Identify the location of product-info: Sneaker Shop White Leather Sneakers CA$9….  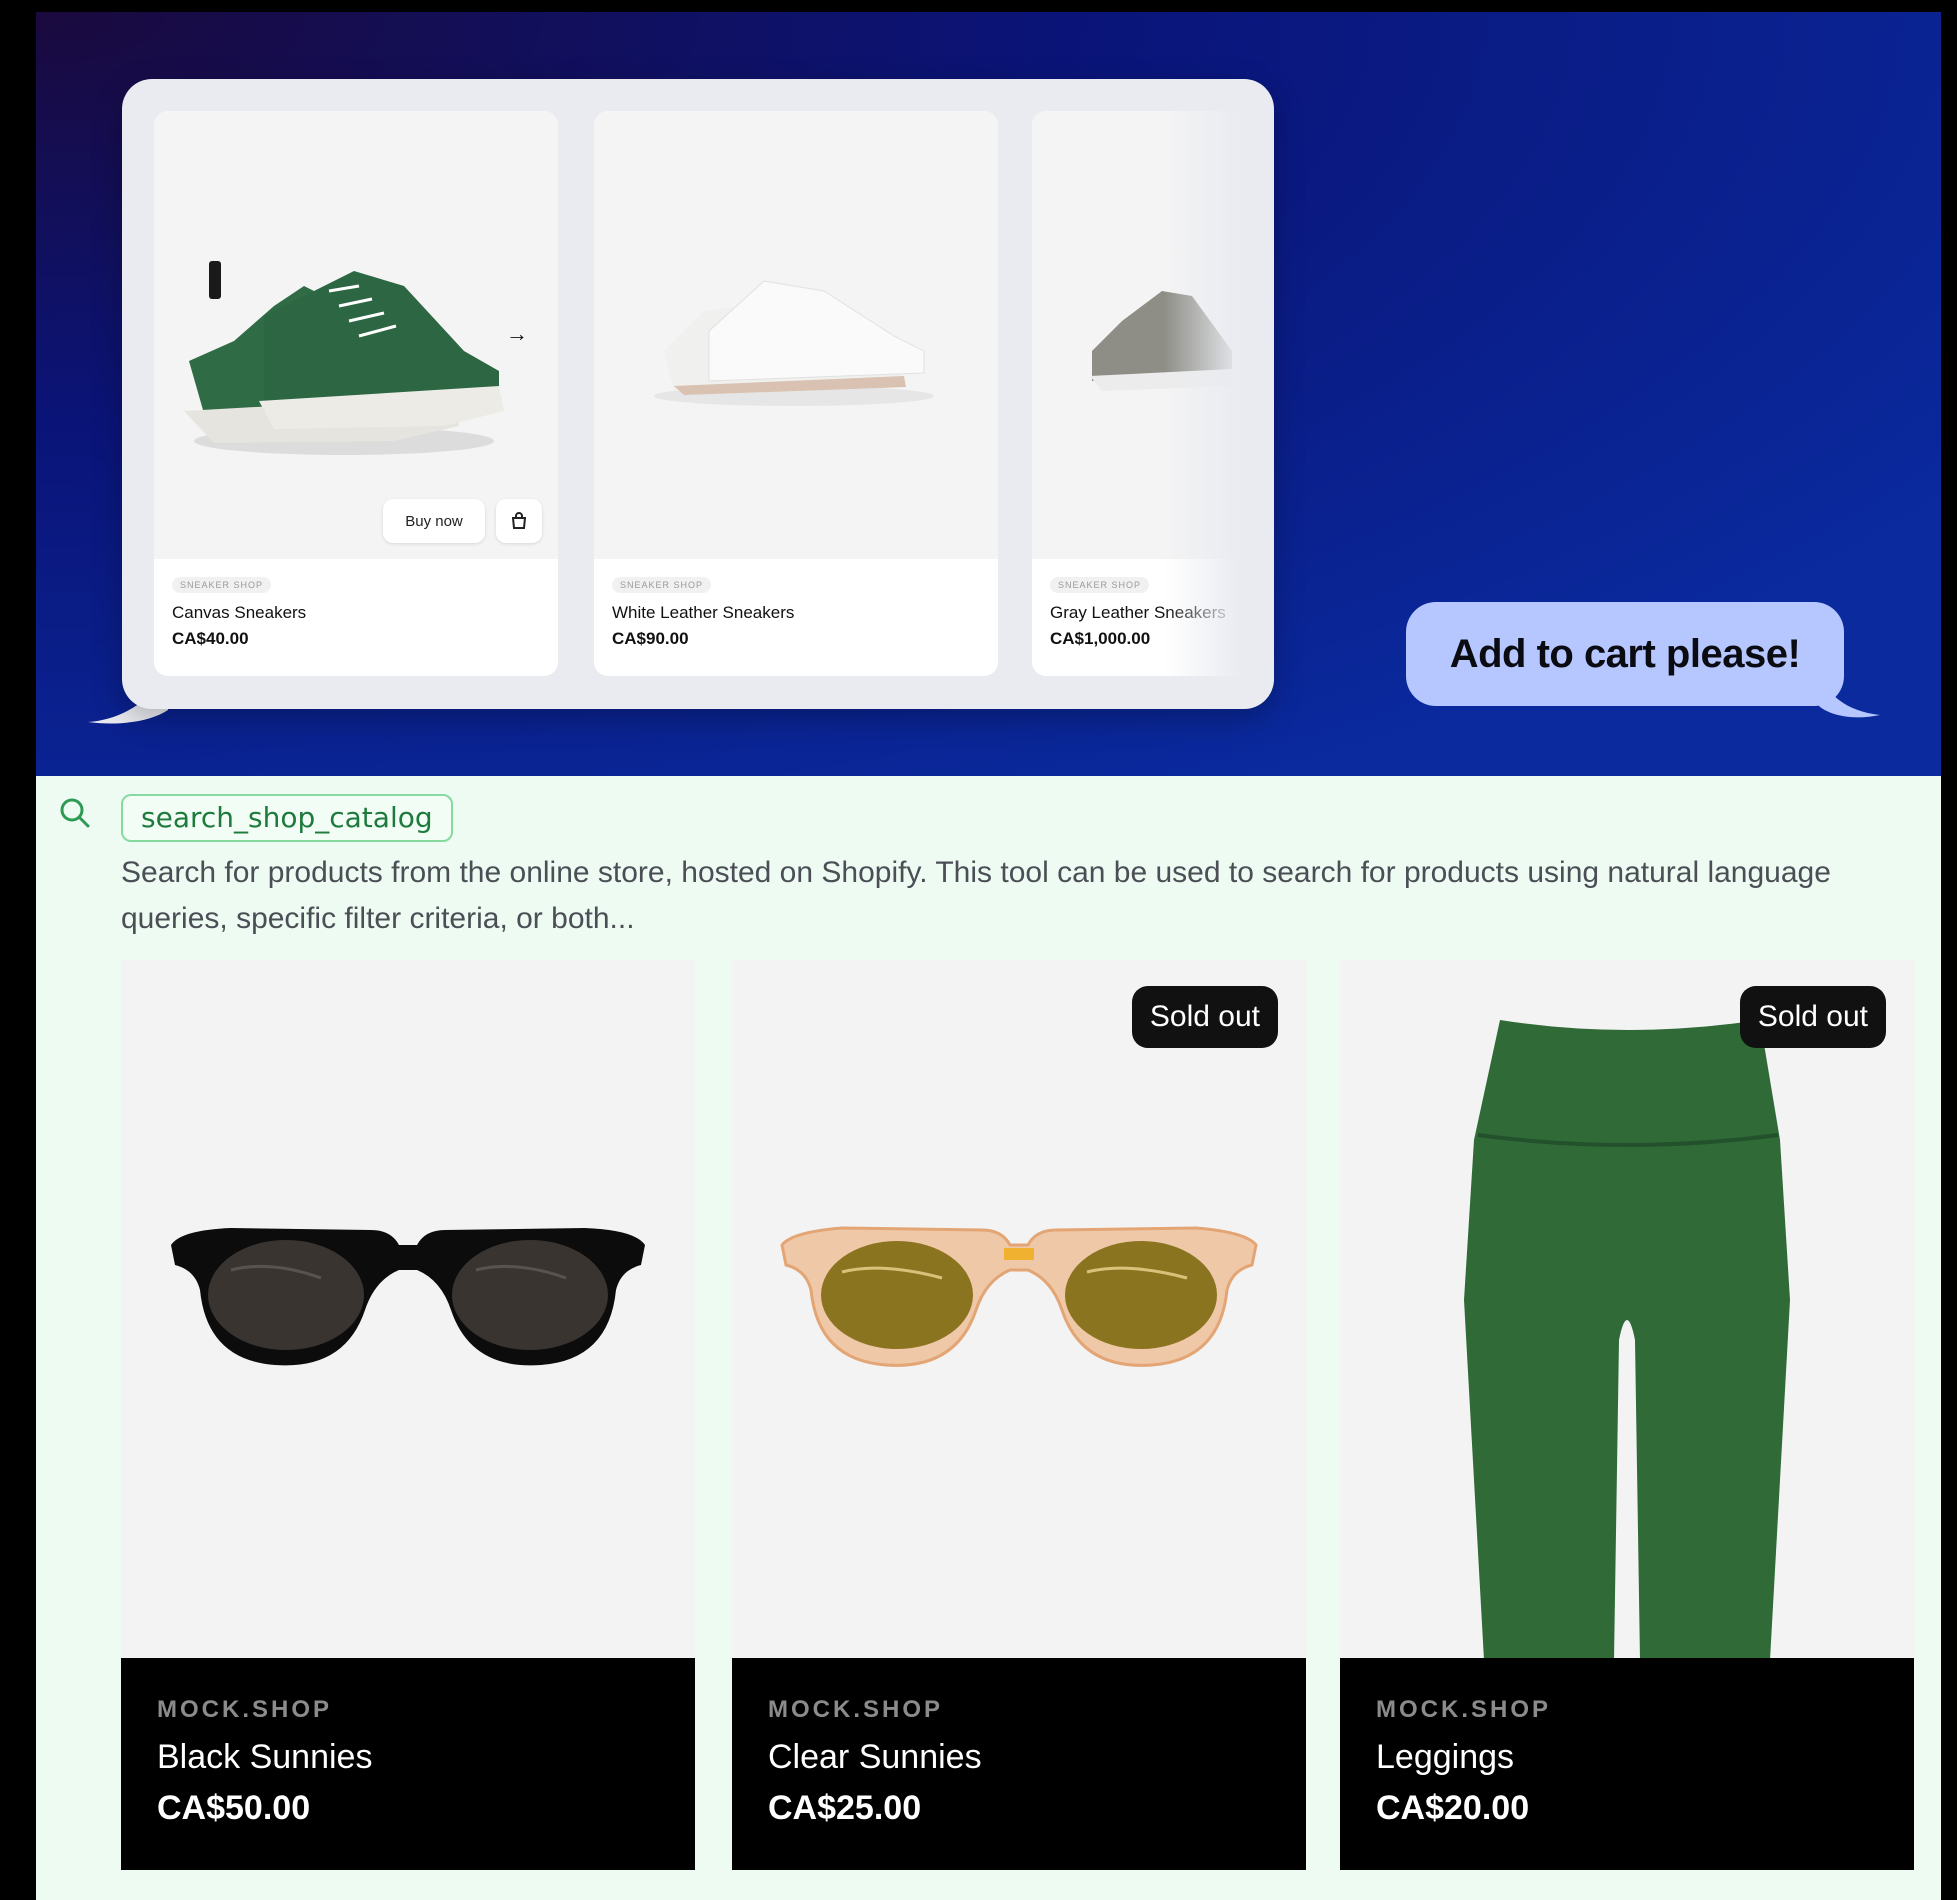
(796, 617).